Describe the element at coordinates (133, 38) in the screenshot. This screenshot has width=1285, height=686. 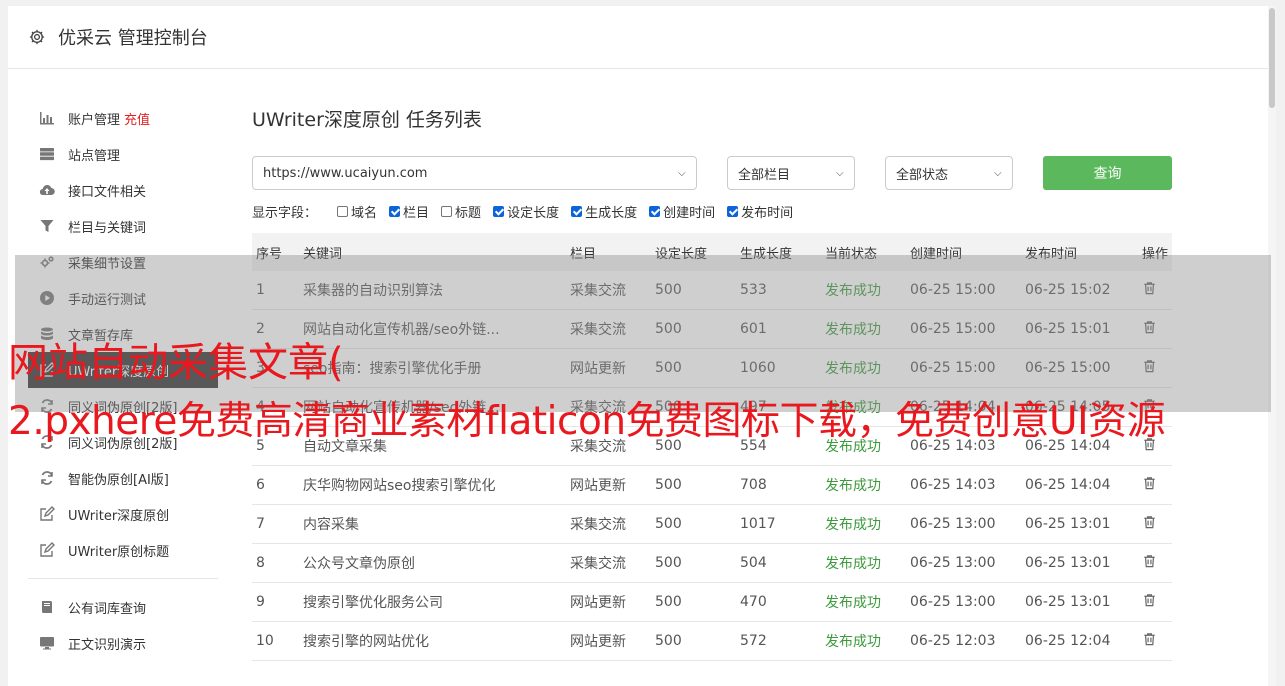
I see `app-title: 优采云 管理控制台` at that location.